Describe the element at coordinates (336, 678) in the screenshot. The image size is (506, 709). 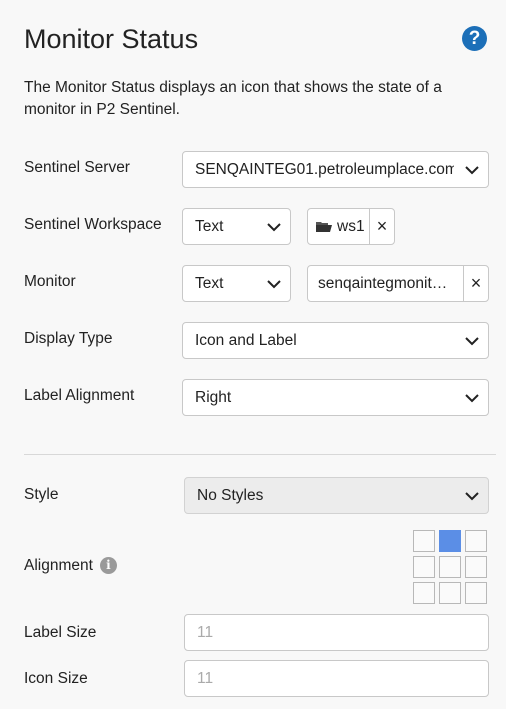
I see `icon-size-input: 11` at that location.